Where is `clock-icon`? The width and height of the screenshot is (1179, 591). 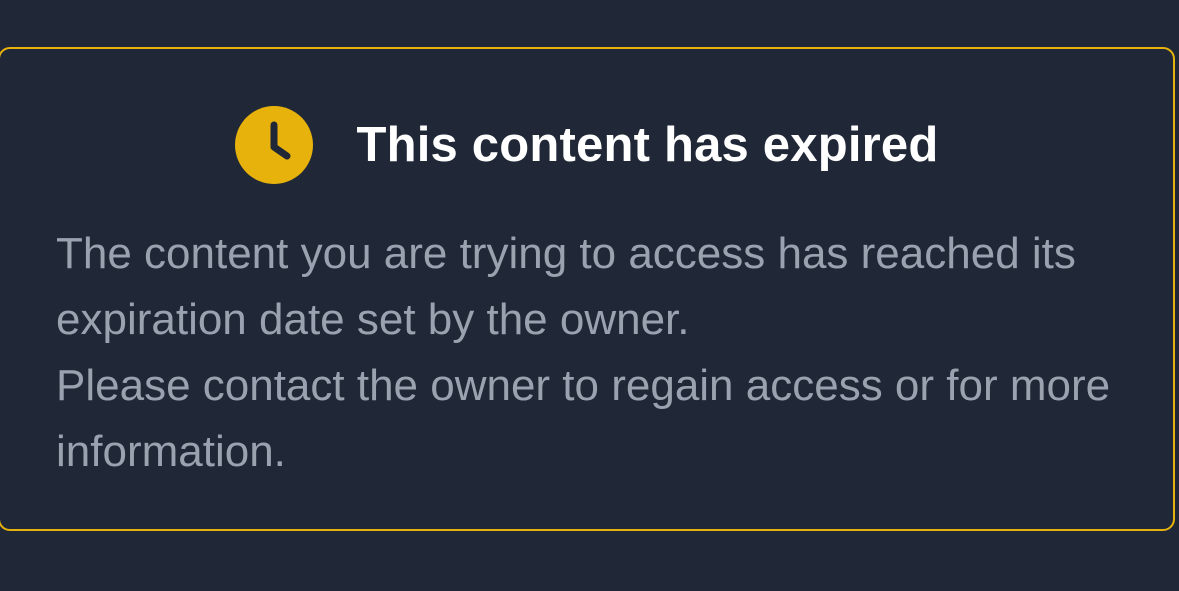
clock-icon is located at coordinates (274, 145).